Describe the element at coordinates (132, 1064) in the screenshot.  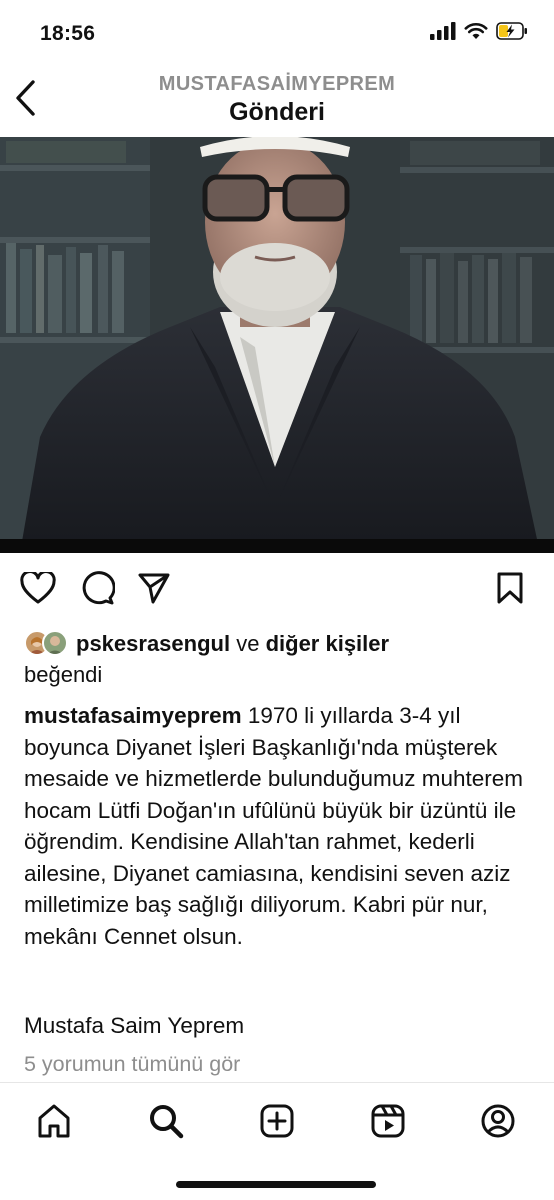
I see `view-all-comments-link: 5 yorumun tümünü gör` at that location.